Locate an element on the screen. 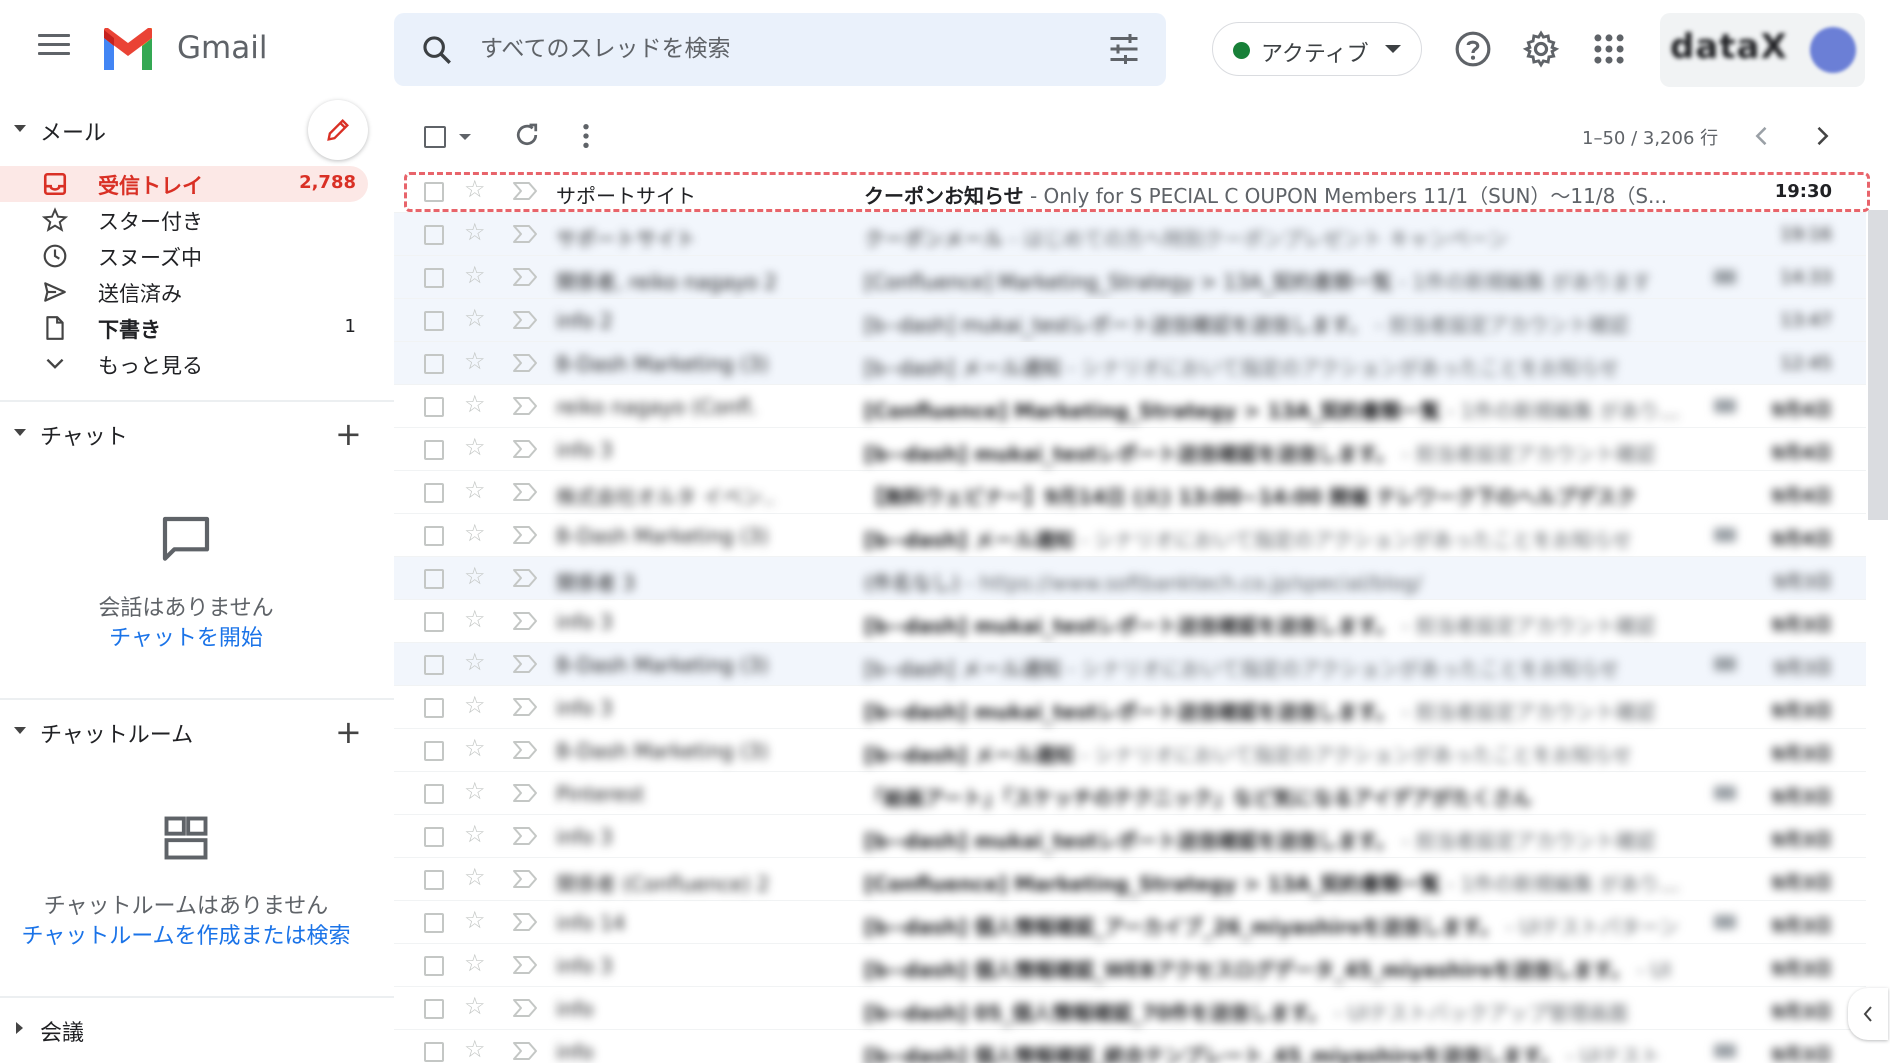 Image resolution: width=1890 pixels, height=1063 pixels. gear-icon is located at coordinates (1541, 49).